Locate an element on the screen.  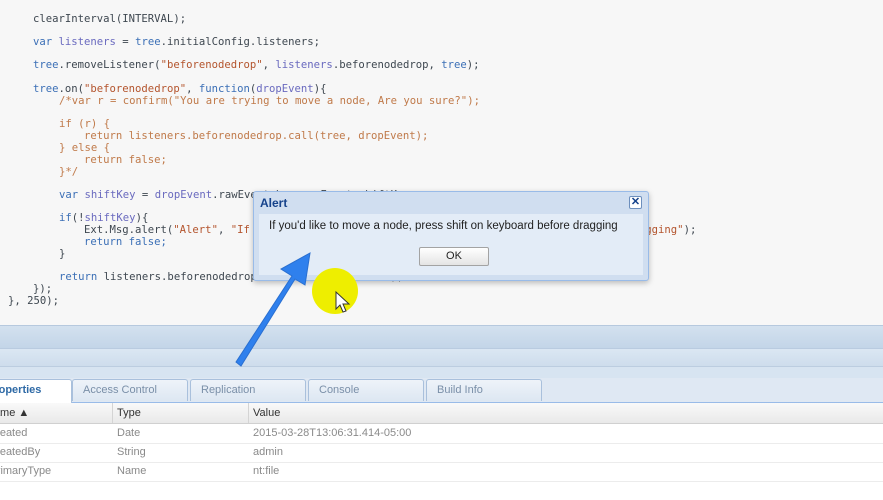
code-line: if (r) { is located at coordinates (84, 124).